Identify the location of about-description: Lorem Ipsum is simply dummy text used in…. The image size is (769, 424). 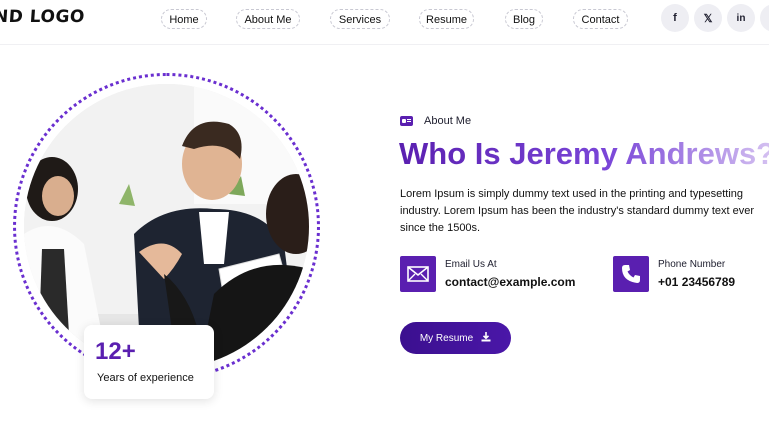
(577, 211).